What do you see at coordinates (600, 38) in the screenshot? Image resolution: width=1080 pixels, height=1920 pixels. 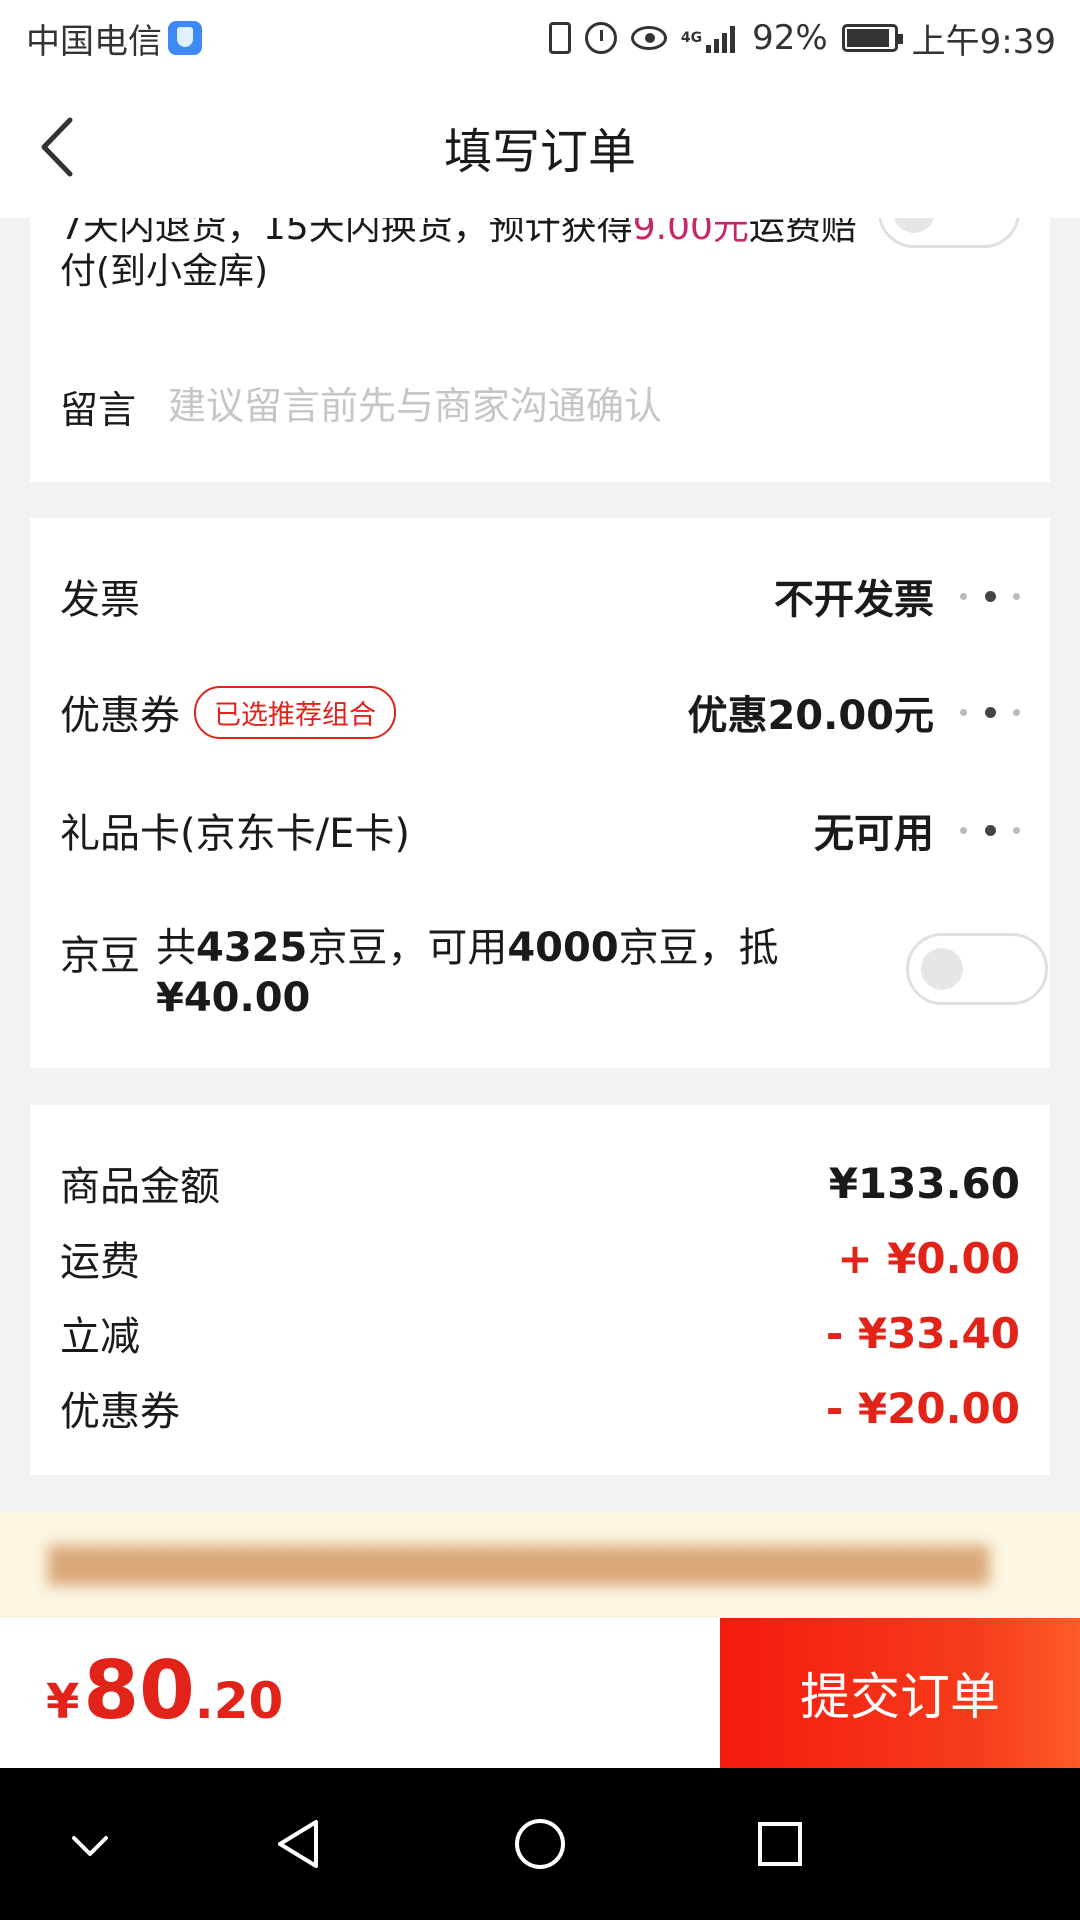 I see `alarm-icon` at bounding box center [600, 38].